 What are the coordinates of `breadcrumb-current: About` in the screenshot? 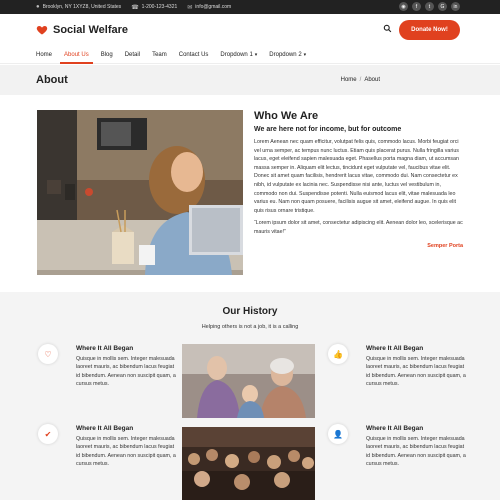 It's located at (372, 80).